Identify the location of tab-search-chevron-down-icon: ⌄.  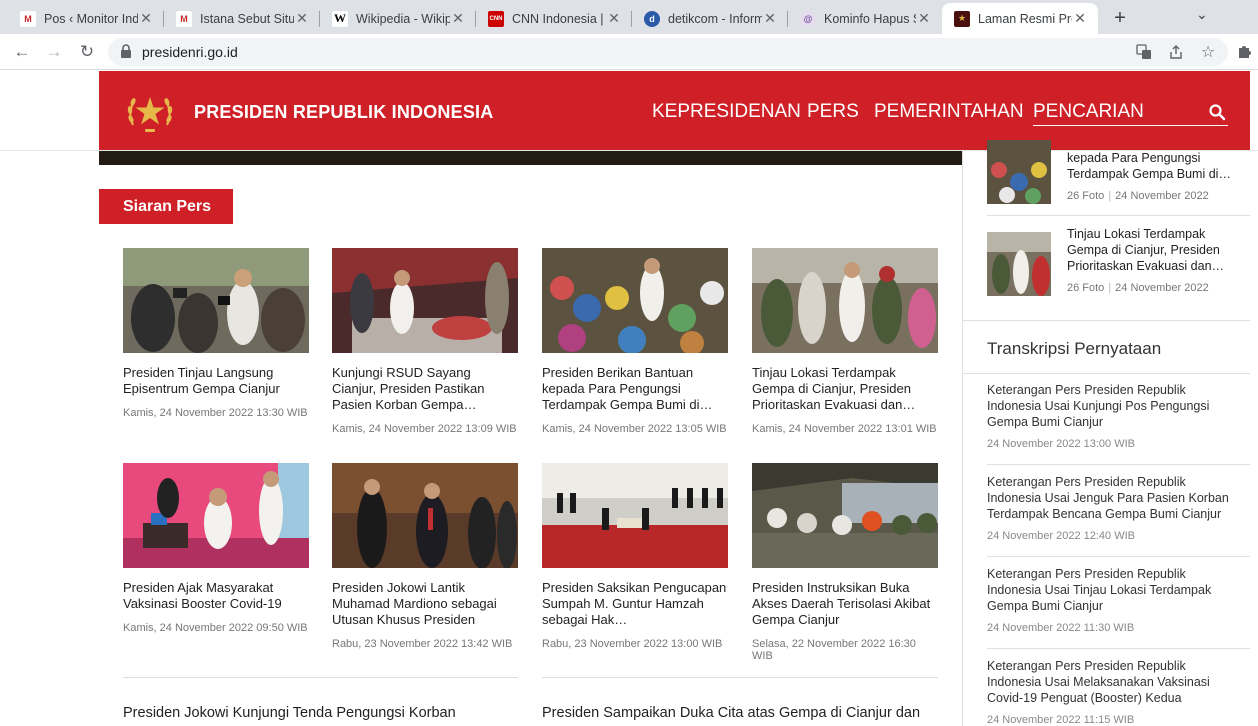
(1202, 14).